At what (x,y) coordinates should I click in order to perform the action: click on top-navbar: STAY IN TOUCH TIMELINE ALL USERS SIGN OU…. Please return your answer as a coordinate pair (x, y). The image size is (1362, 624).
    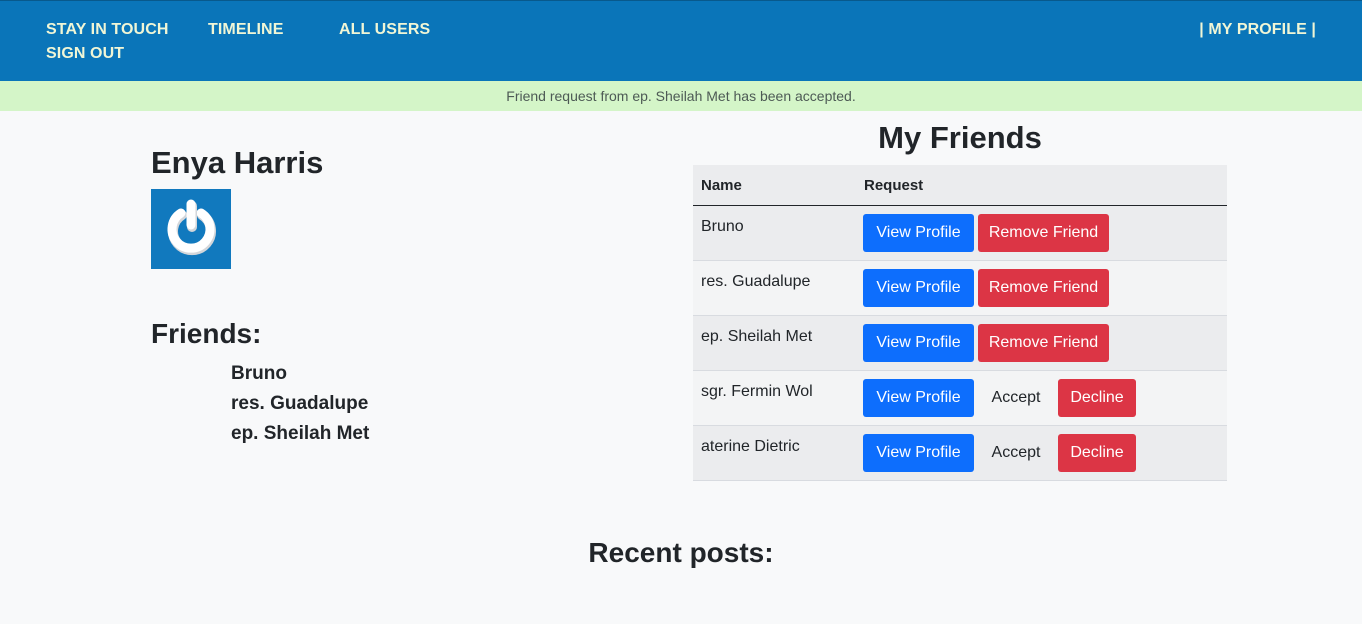
    Looking at the image, I should click on (681, 40).